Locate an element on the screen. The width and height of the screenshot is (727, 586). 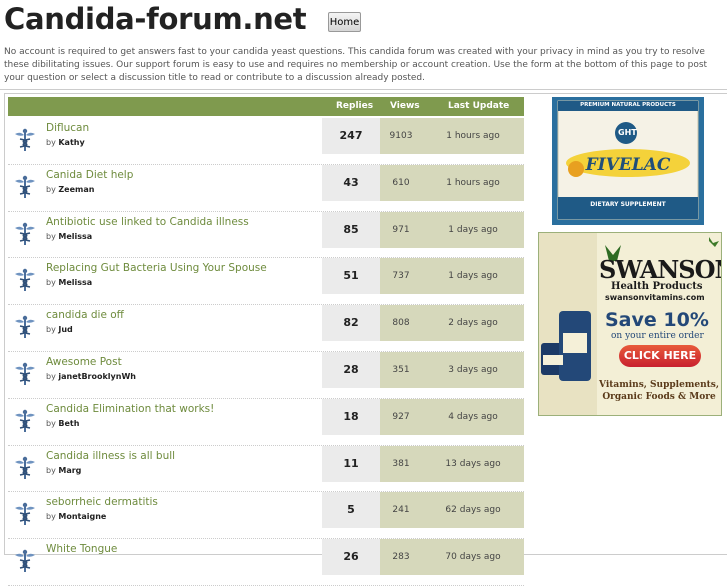
topic-title-link: Candida Elimination that works! is located at coordinates (130, 409).